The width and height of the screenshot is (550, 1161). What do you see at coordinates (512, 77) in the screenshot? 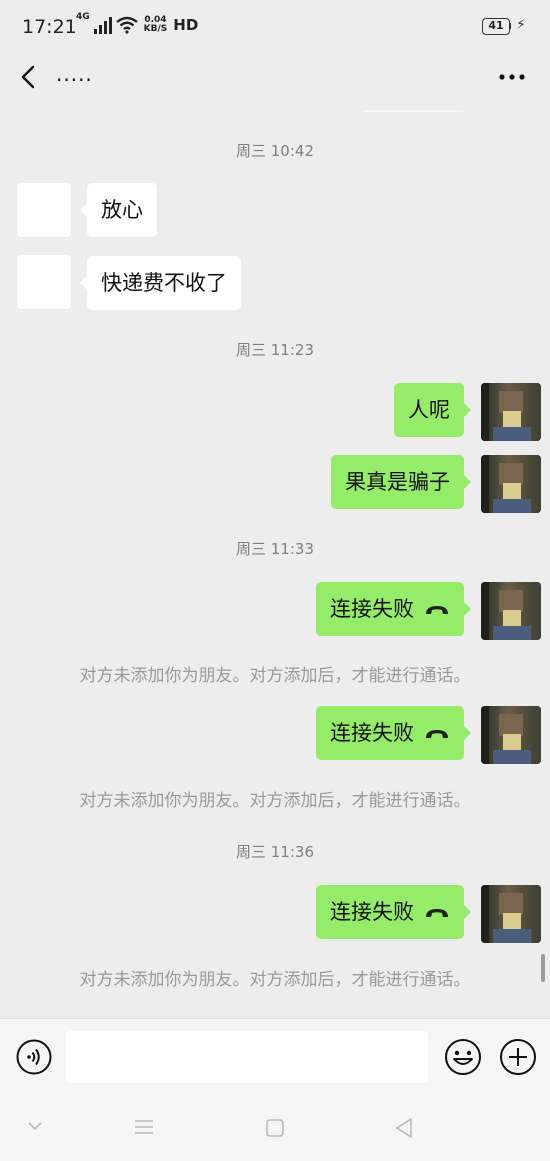
I see `more-dots-icon` at bounding box center [512, 77].